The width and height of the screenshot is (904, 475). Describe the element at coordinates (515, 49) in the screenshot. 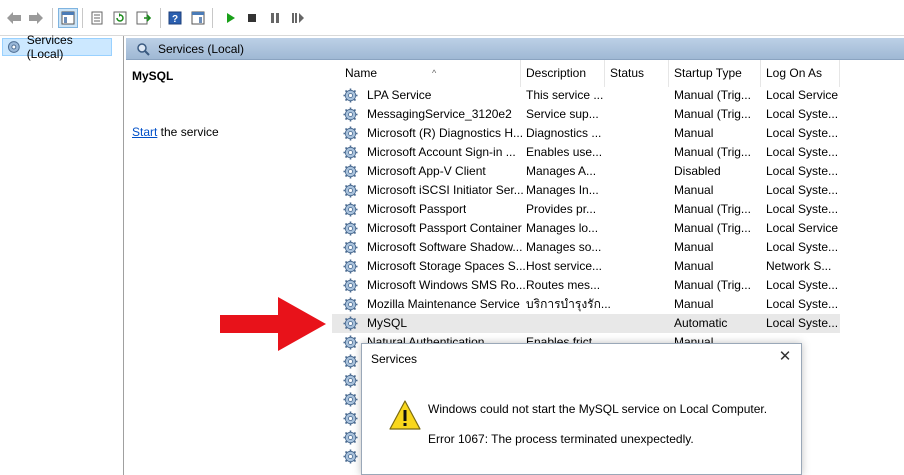

I see `pane-header: Services (Local)` at that location.